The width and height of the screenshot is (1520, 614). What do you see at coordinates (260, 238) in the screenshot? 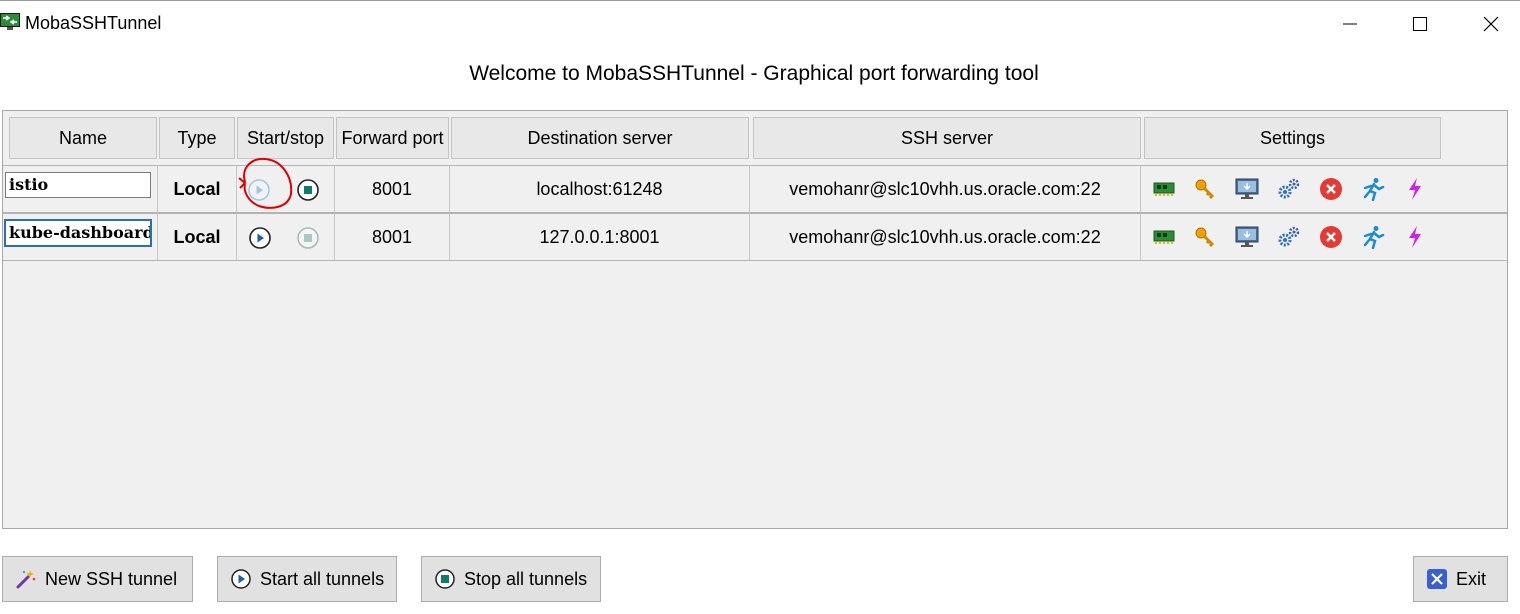
I see `start-tunnel-button` at bounding box center [260, 238].